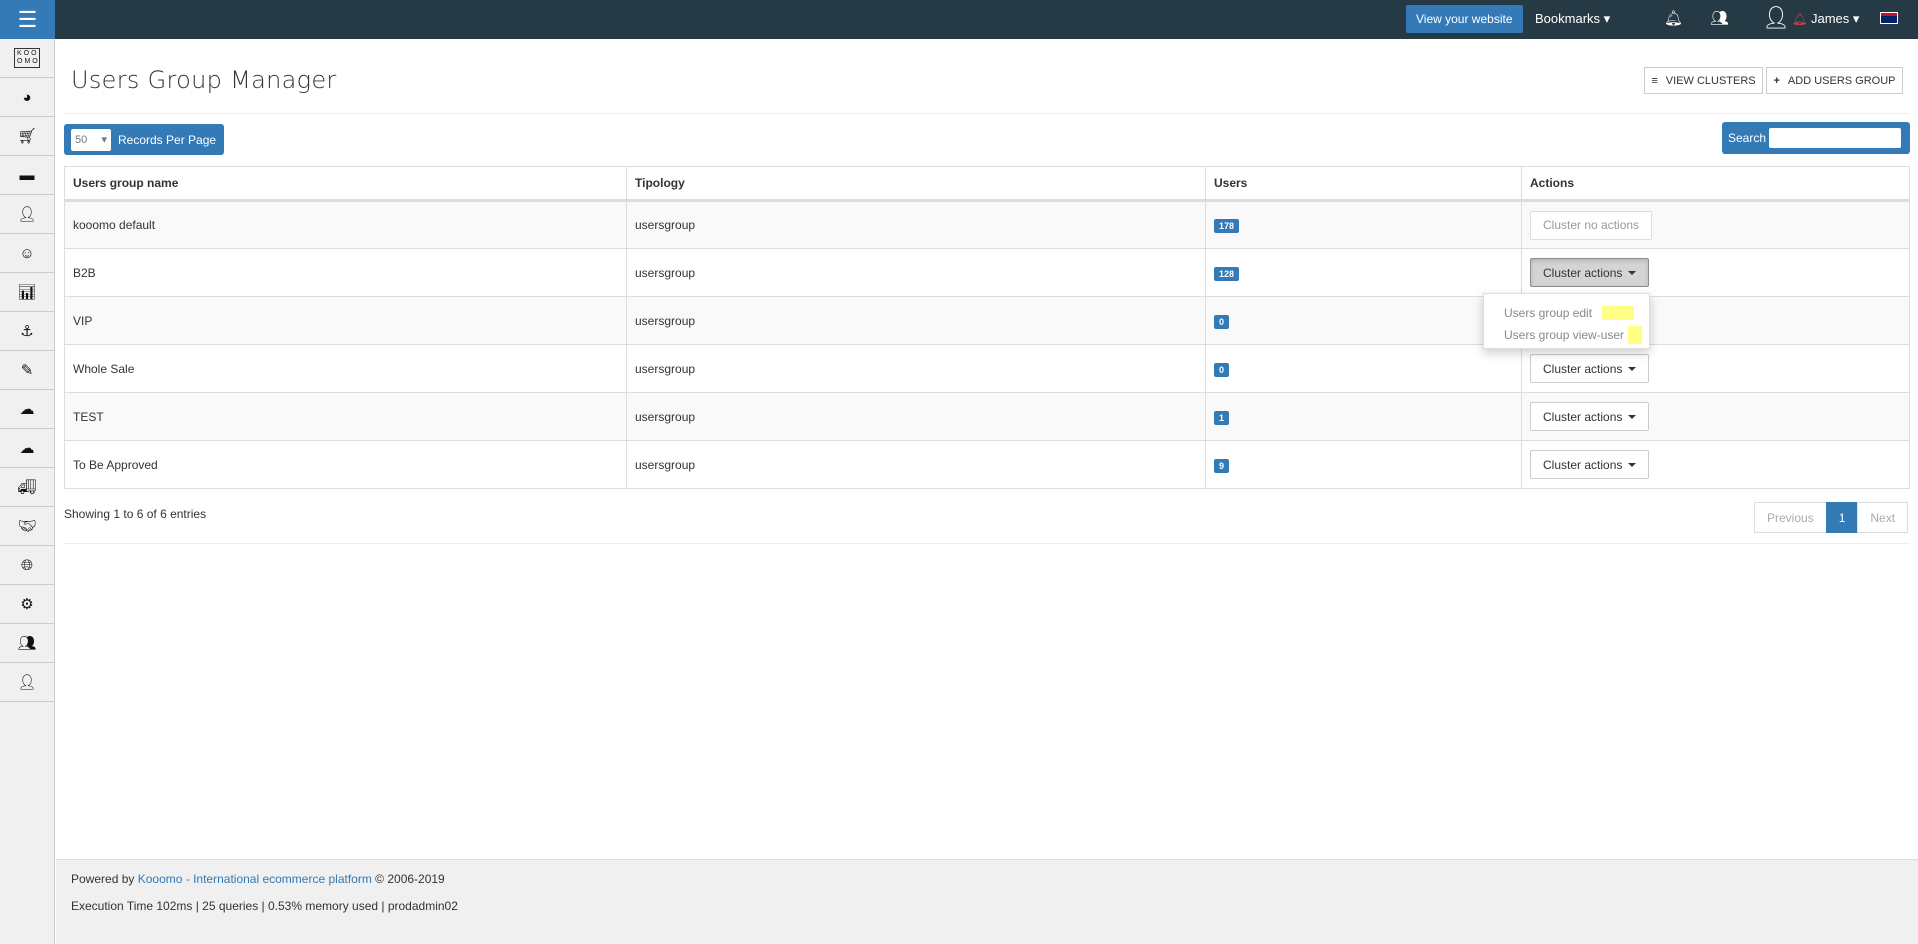 The height and width of the screenshot is (944, 1918). Describe the element at coordinates (1842, 517) in the screenshot. I see `page-1-button: 1` at that location.